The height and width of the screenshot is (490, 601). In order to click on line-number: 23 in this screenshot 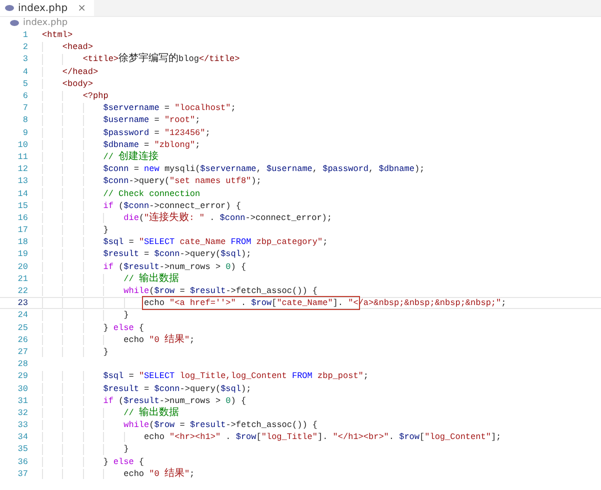, I will do `click(22, 303)`.